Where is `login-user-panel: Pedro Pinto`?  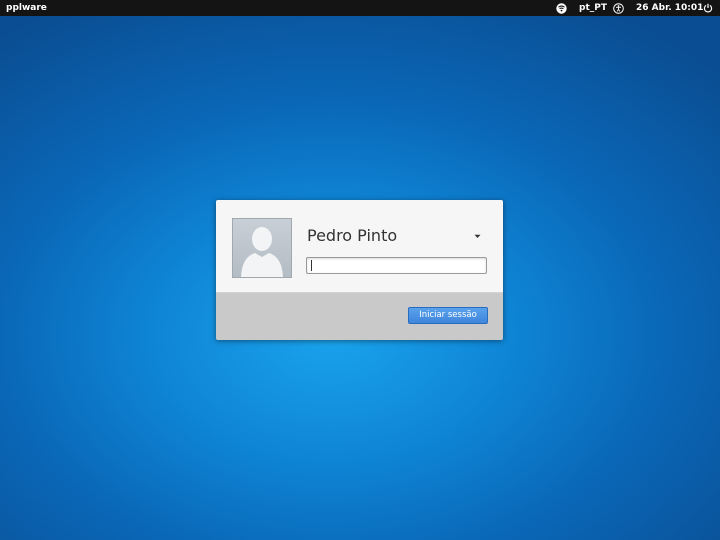
login-user-panel: Pedro Pinto is located at coordinates (359, 246).